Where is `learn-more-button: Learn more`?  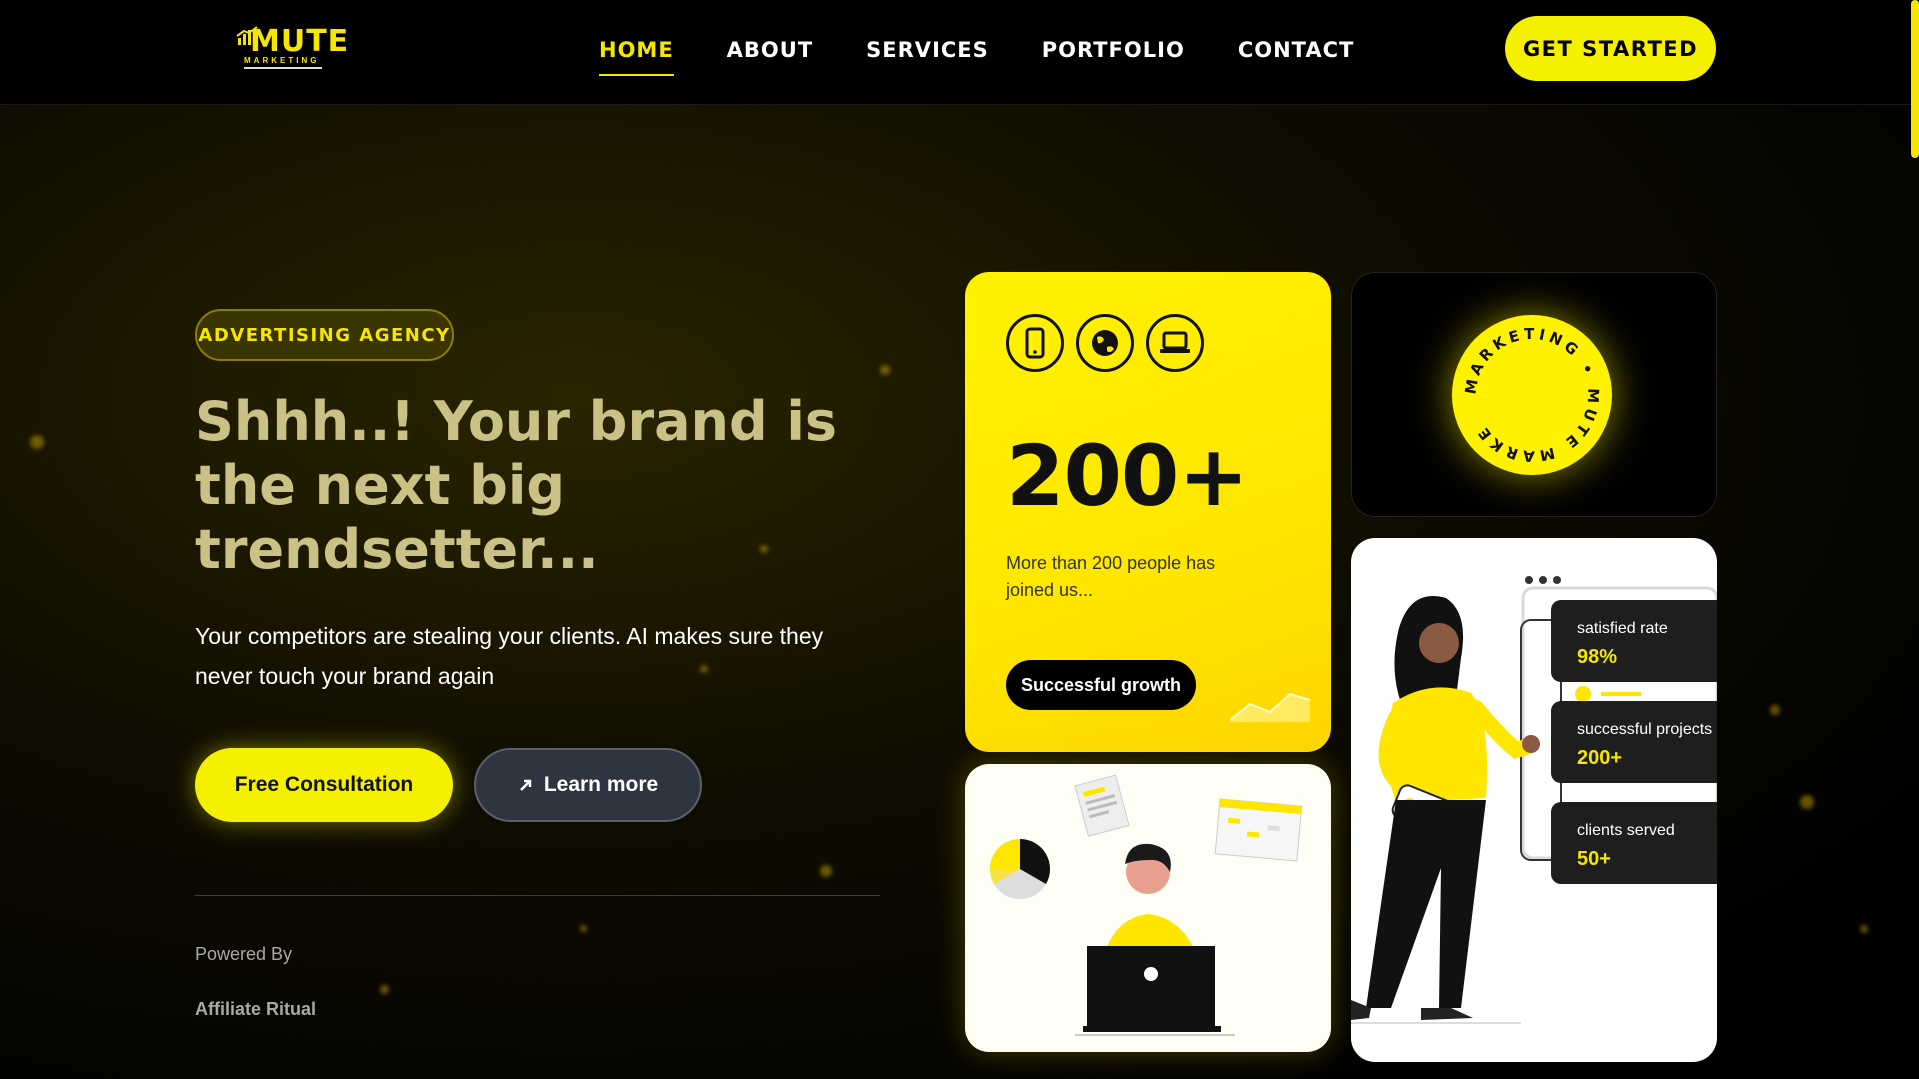 learn-more-button: Learn more is located at coordinates (588, 785).